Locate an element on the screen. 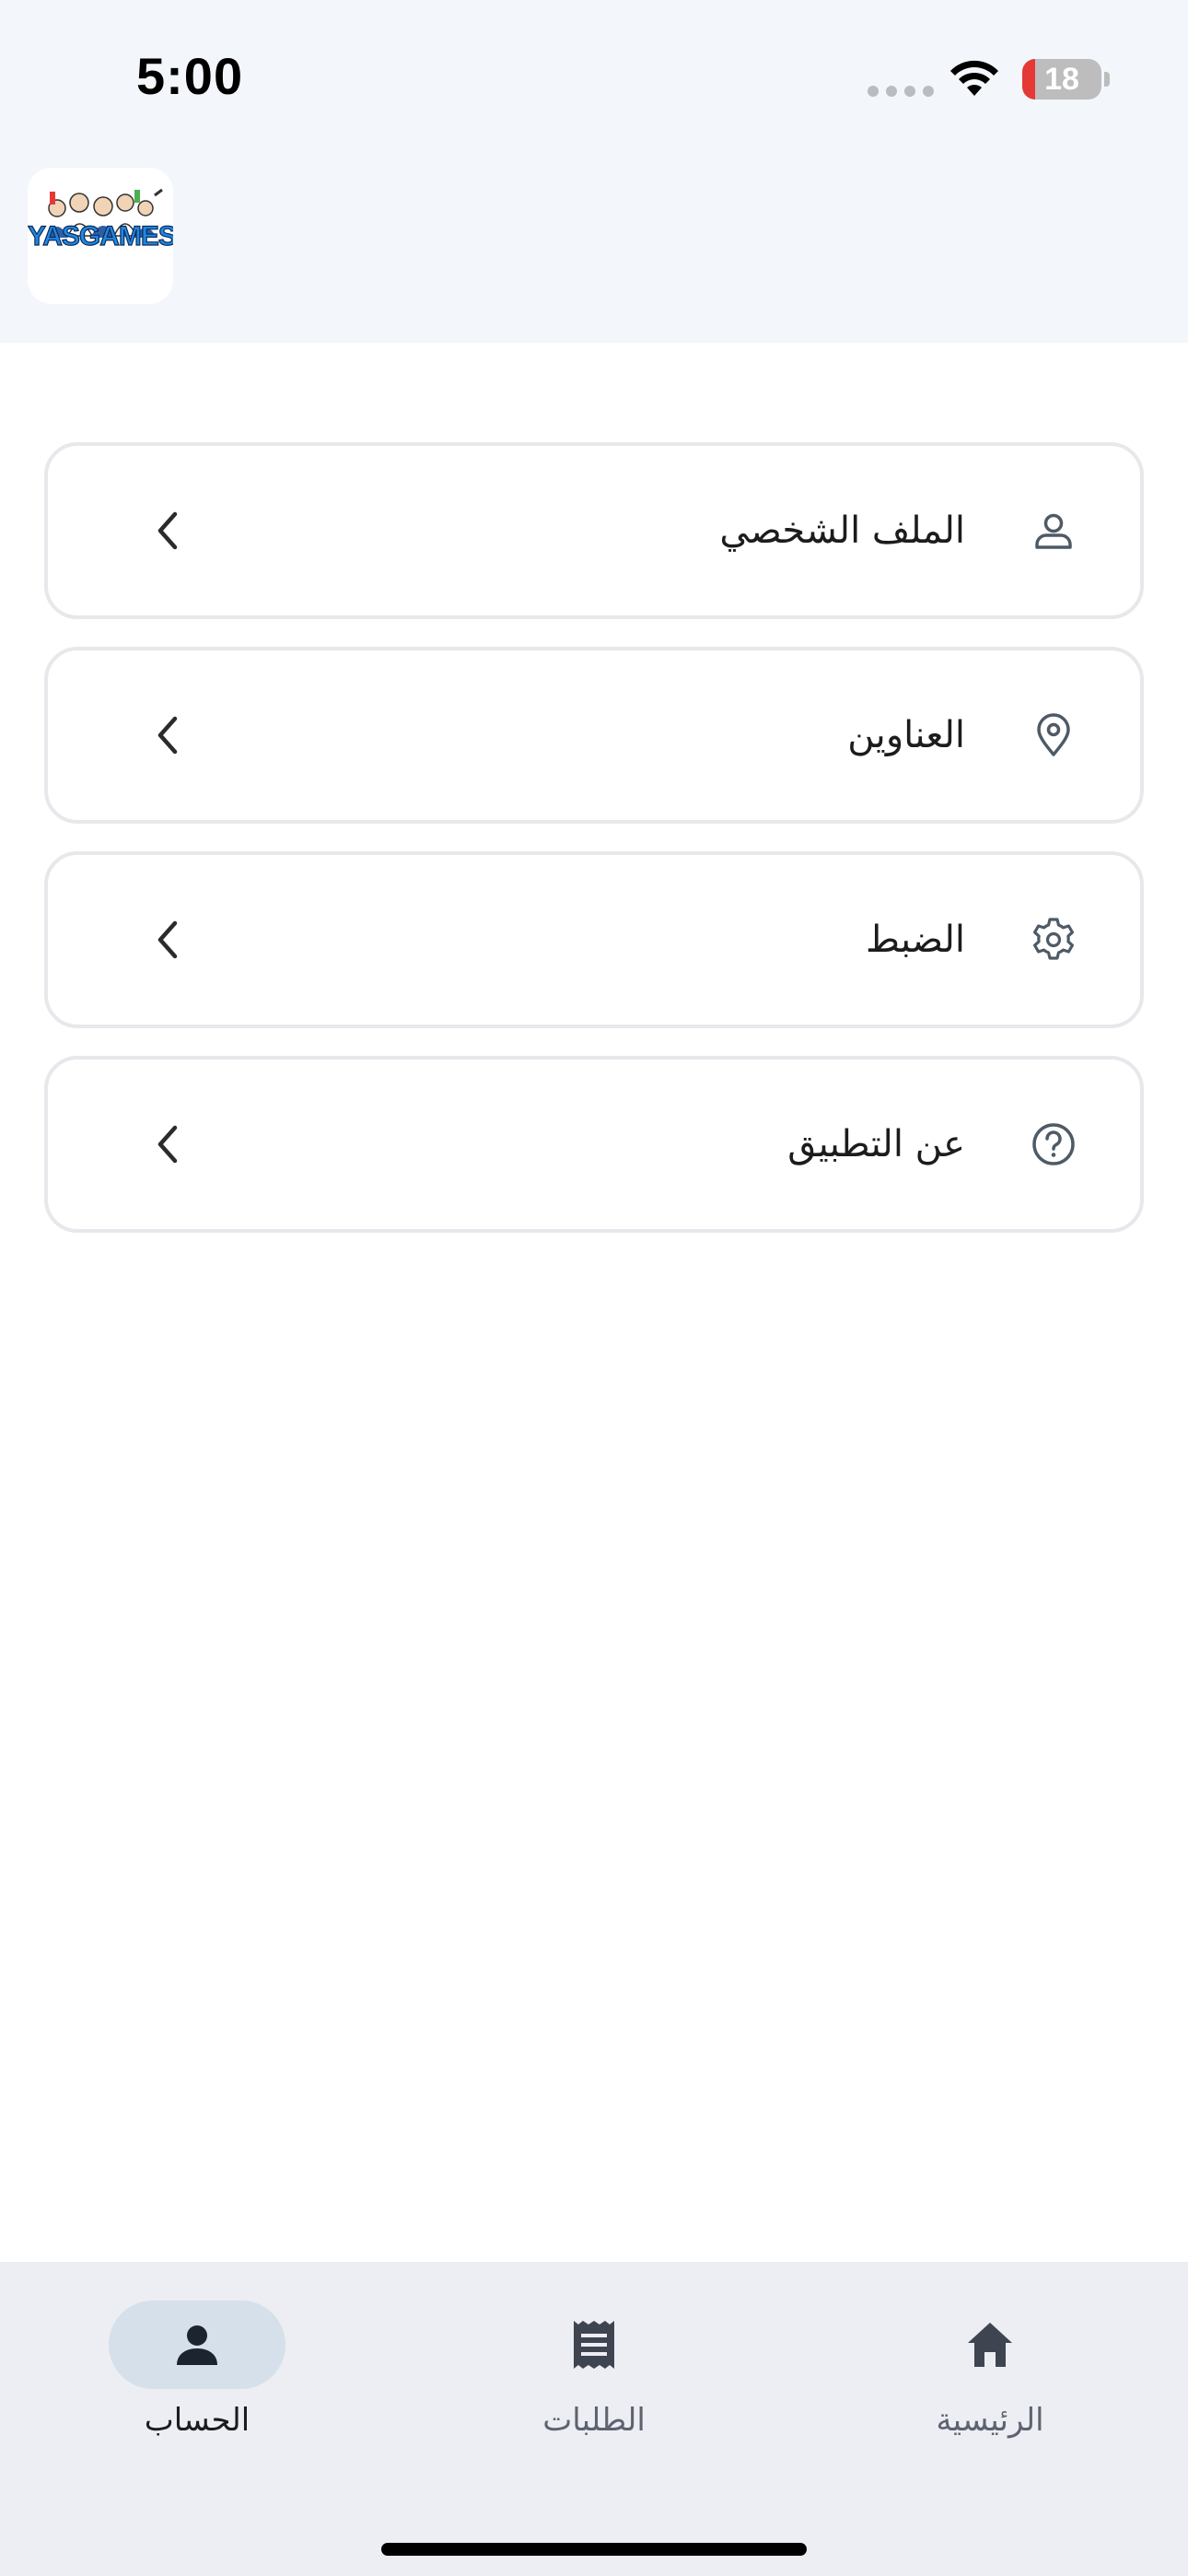 Image resolution: width=1188 pixels, height=2576 pixels. nav-label: الحساب is located at coordinates (197, 2420).